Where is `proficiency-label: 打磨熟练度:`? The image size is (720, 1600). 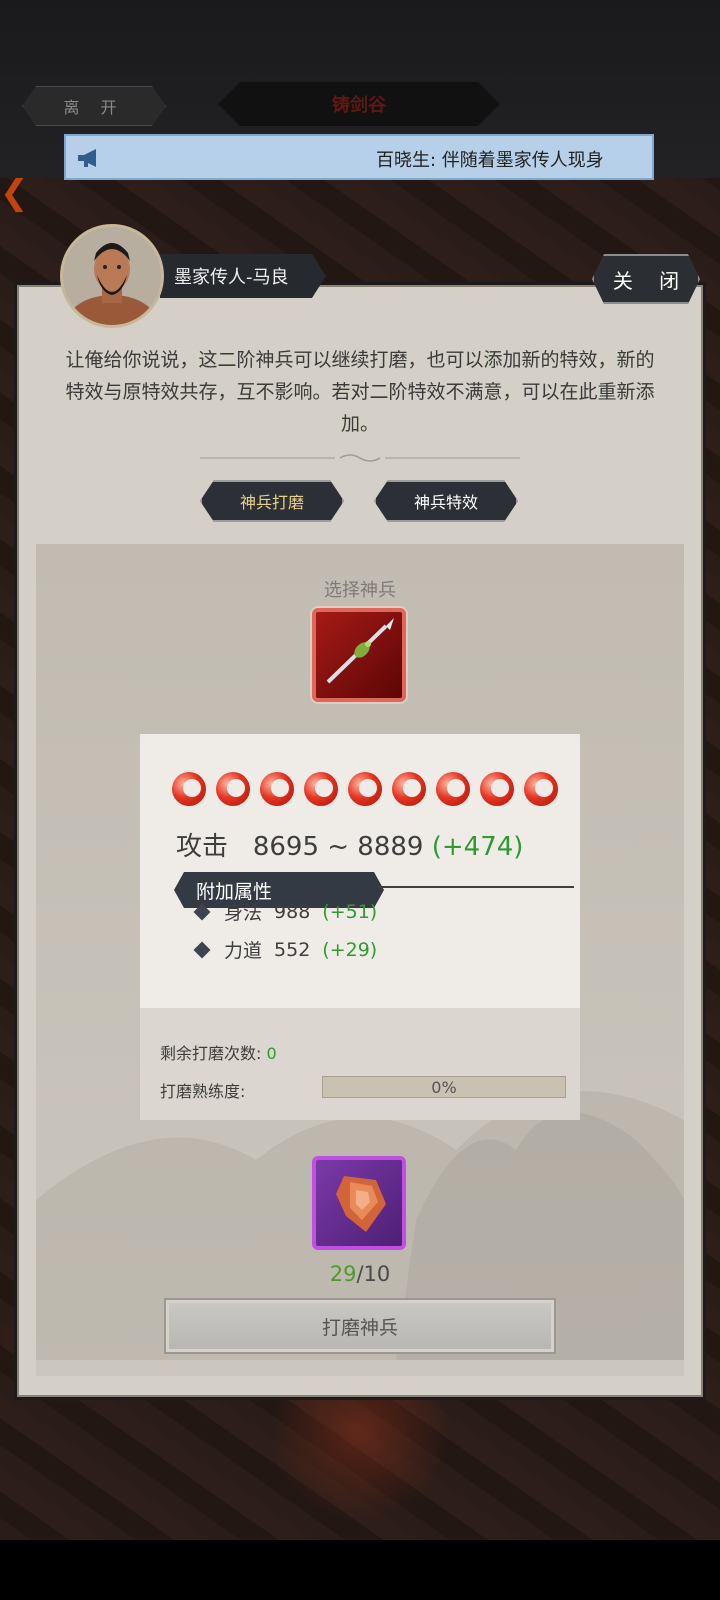 proficiency-label: 打磨熟练度: is located at coordinates (203, 1091).